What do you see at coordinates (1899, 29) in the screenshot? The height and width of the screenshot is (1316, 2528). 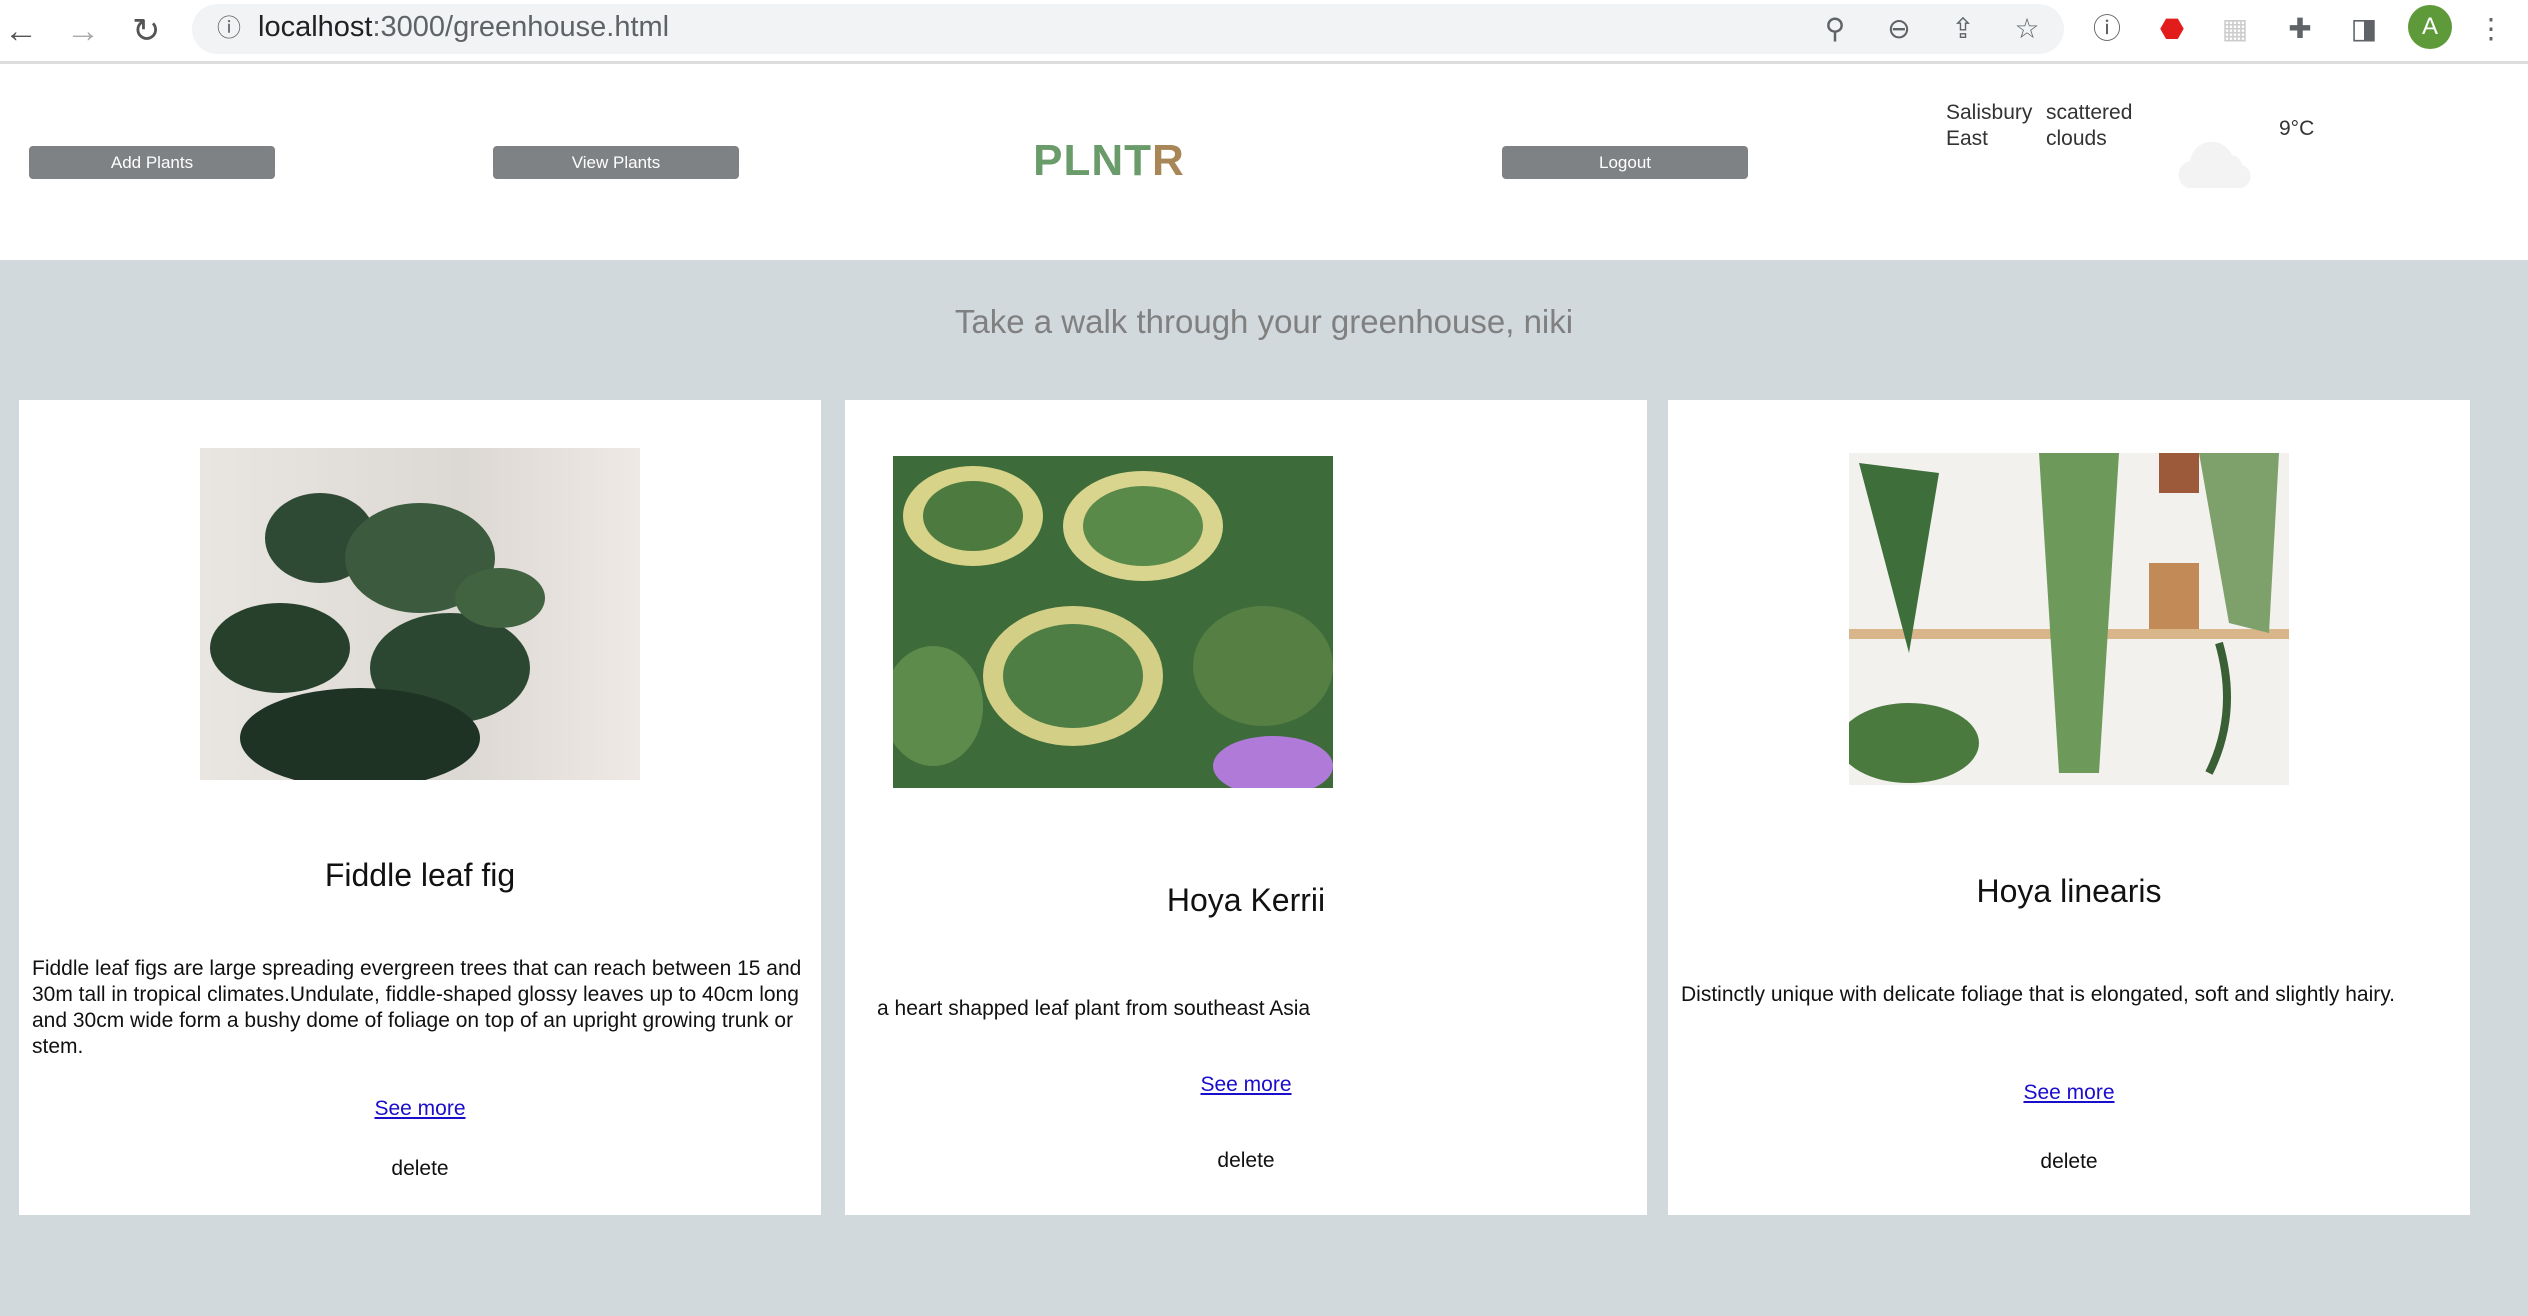 I see `zoom-icon: ⊖` at bounding box center [1899, 29].